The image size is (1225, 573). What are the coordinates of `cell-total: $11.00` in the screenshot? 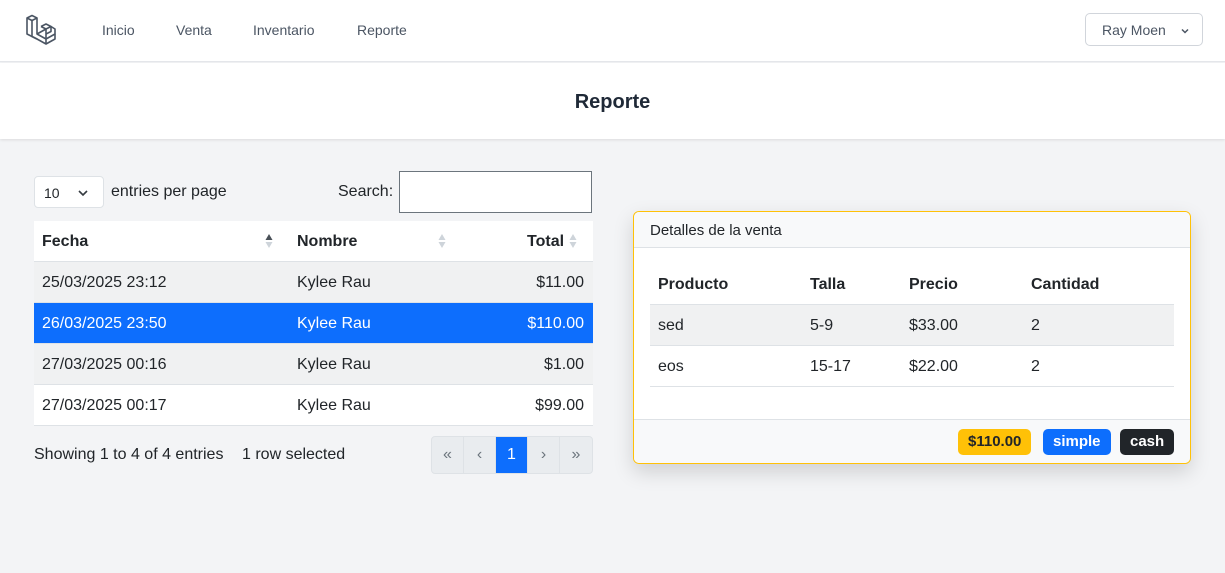 It's located at (560, 282).